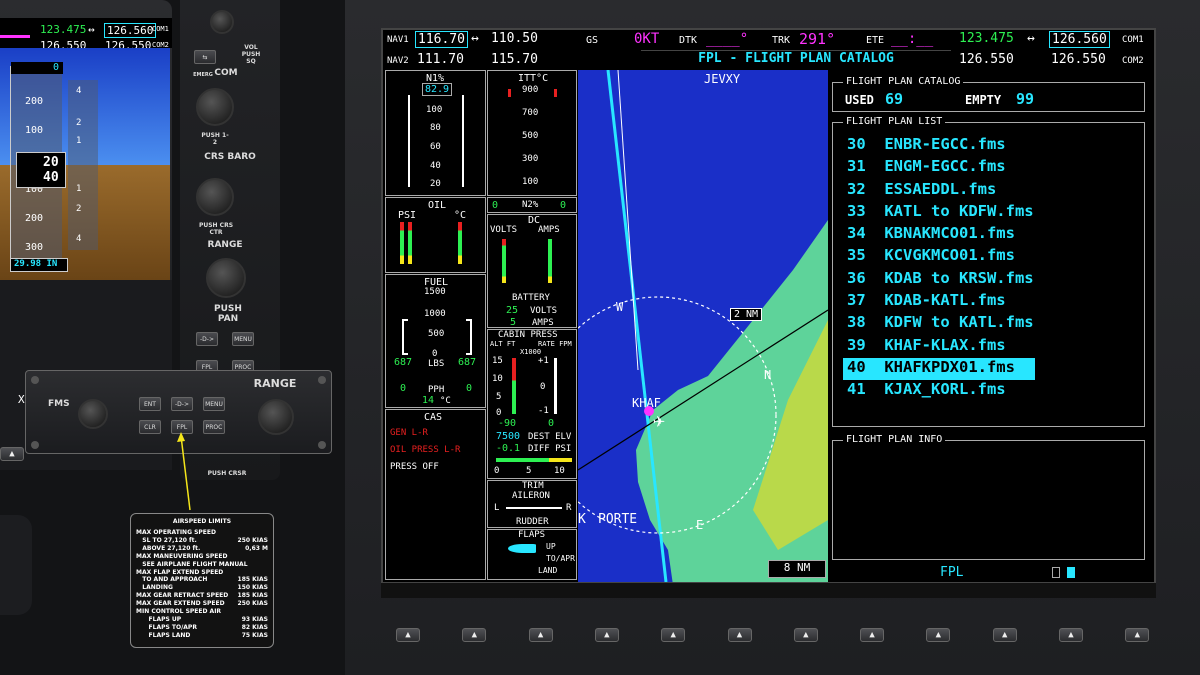 Image resolution: width=1200 pixels, height=675 pixels. I want to click on dtk-value: ____°, so click(727, 39).